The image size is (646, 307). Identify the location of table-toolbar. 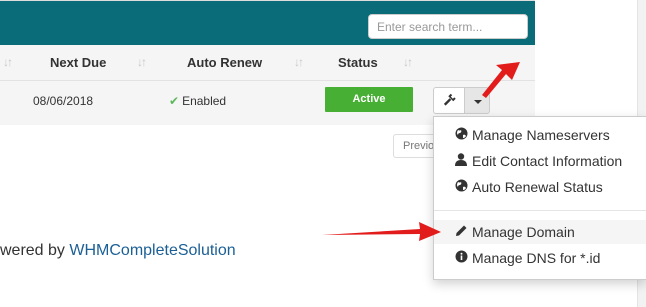
(267, 23).